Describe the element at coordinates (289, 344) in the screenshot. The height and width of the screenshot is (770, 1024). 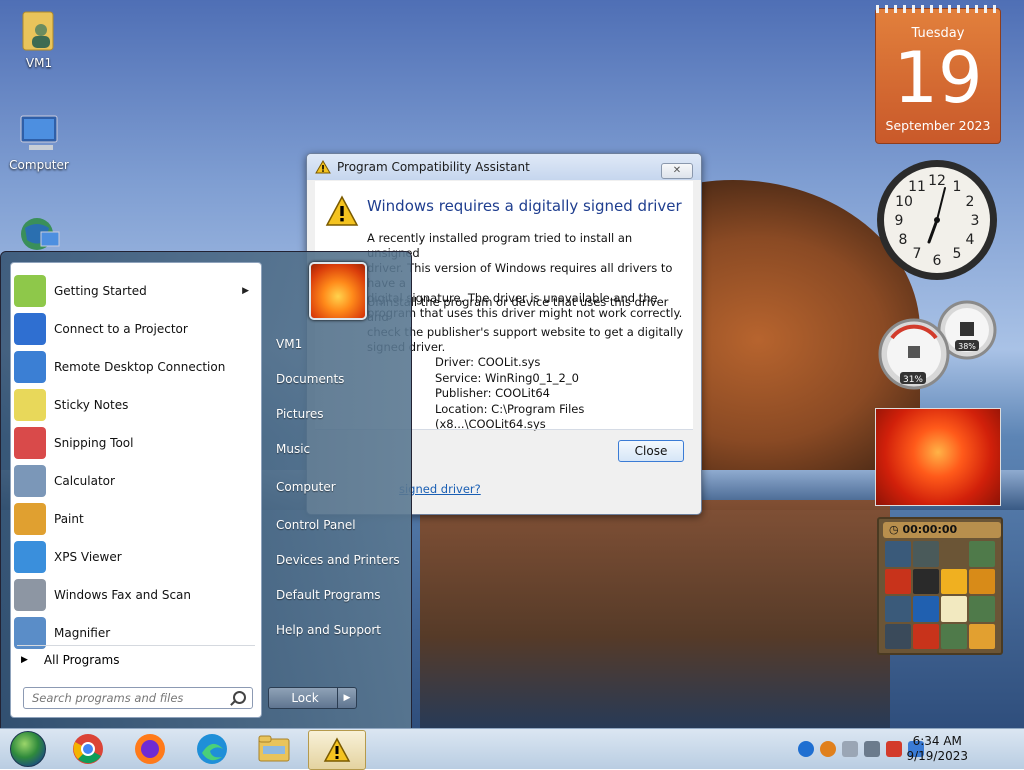
I see `start-link-vm1: VM1` at that location.